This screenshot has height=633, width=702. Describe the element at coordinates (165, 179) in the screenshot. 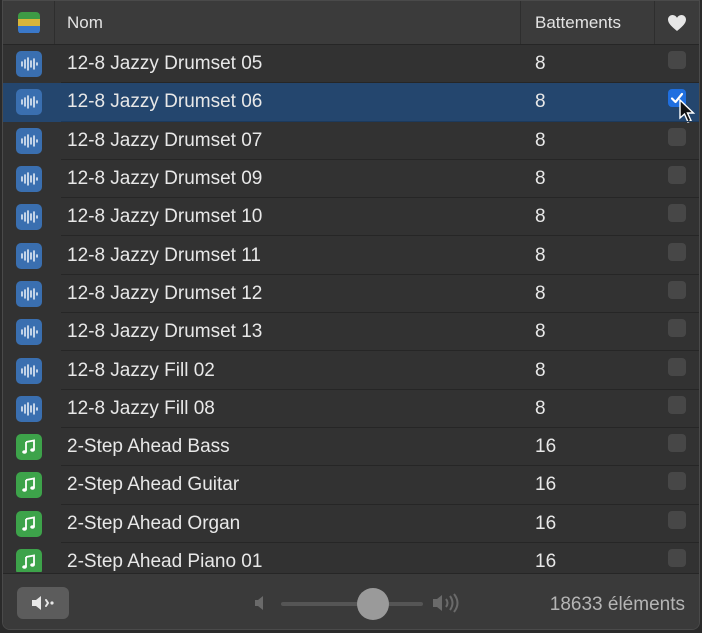

I see `loop-name: 12-8 Jazzy Drumset 09` at that location.